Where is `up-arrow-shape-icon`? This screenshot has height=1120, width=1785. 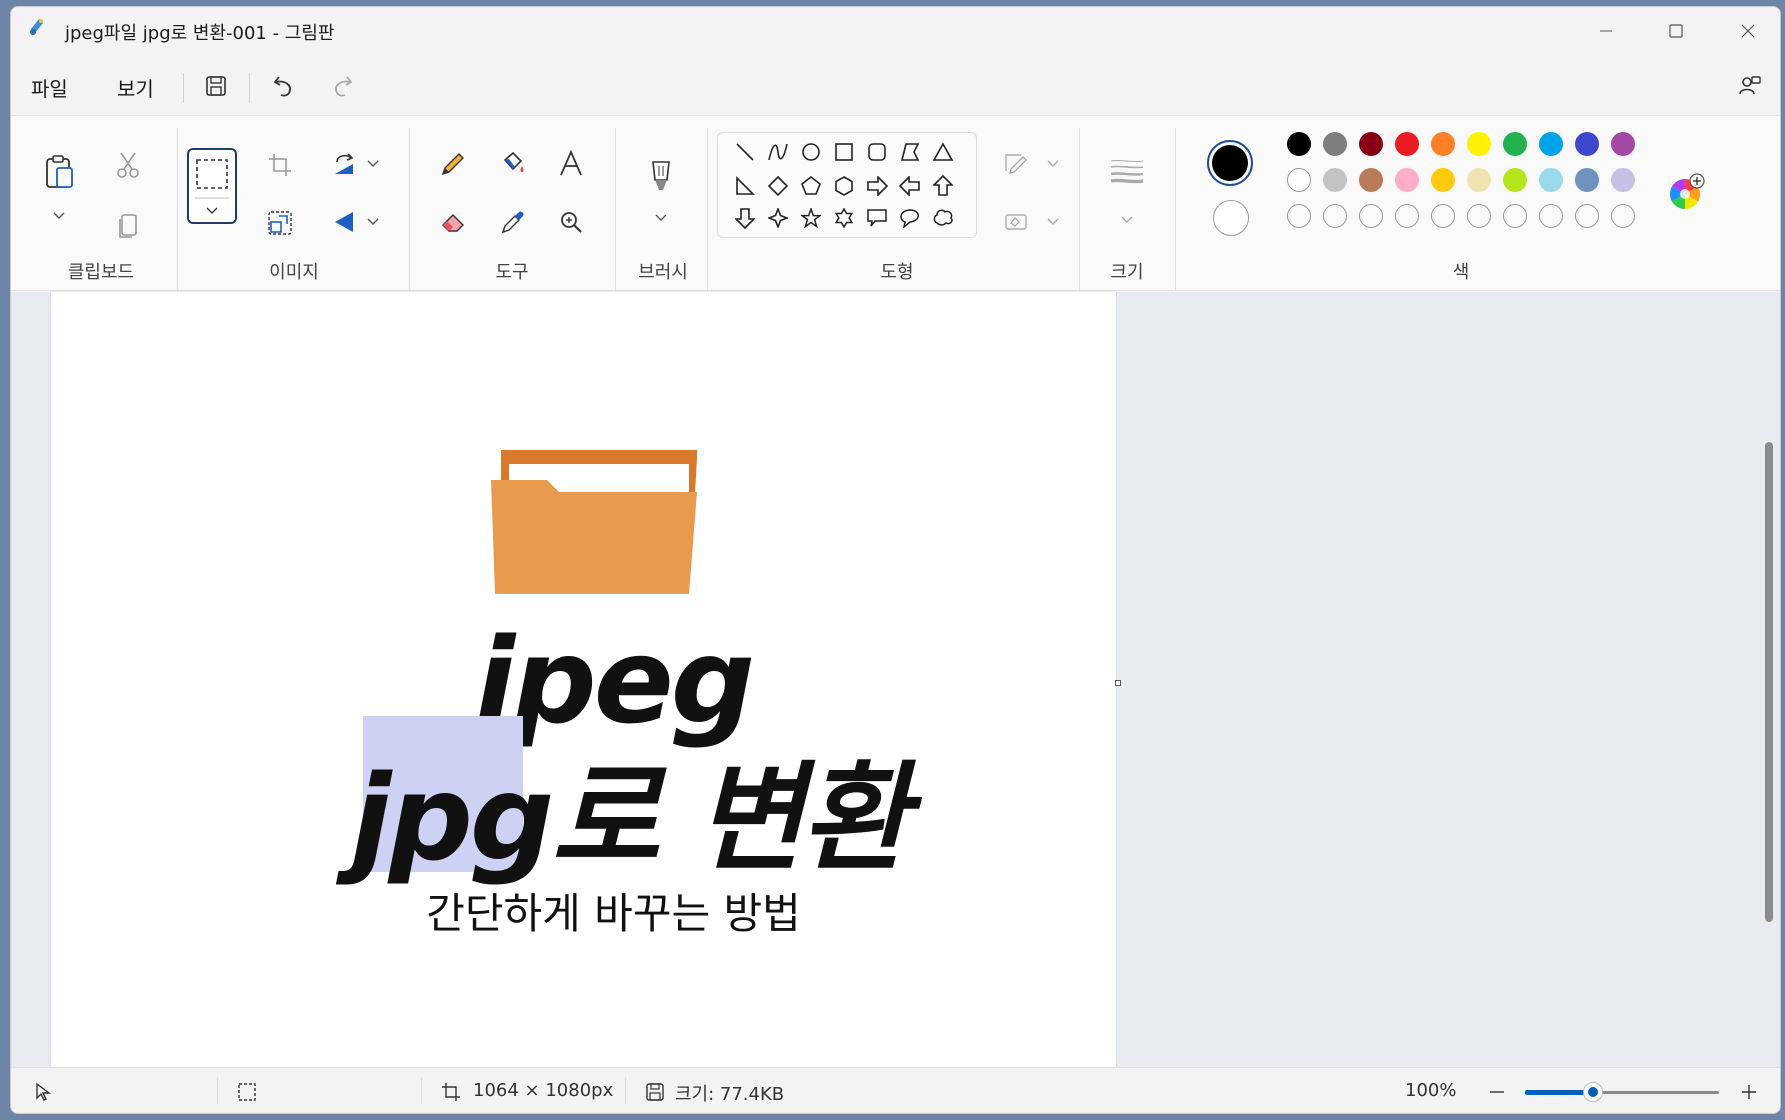 up-arrow-shape-icon is located at coordinates (943, 186).